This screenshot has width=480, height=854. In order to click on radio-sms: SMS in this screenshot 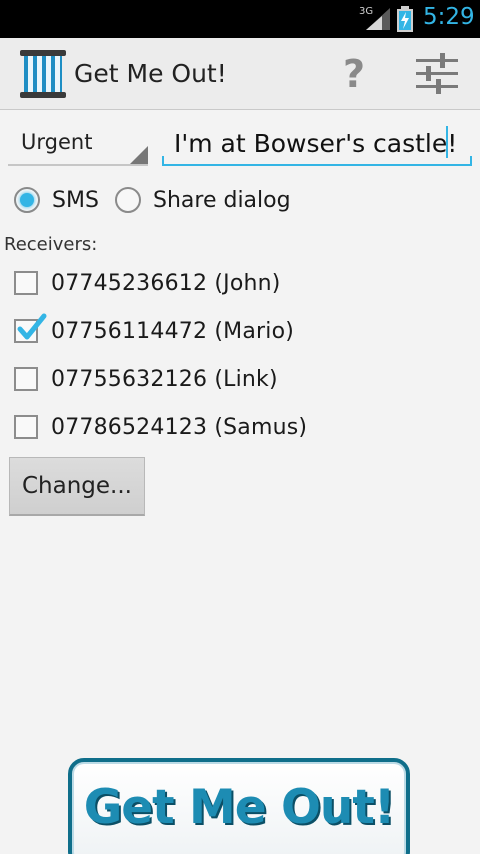, I will do `click(56, 200)`.